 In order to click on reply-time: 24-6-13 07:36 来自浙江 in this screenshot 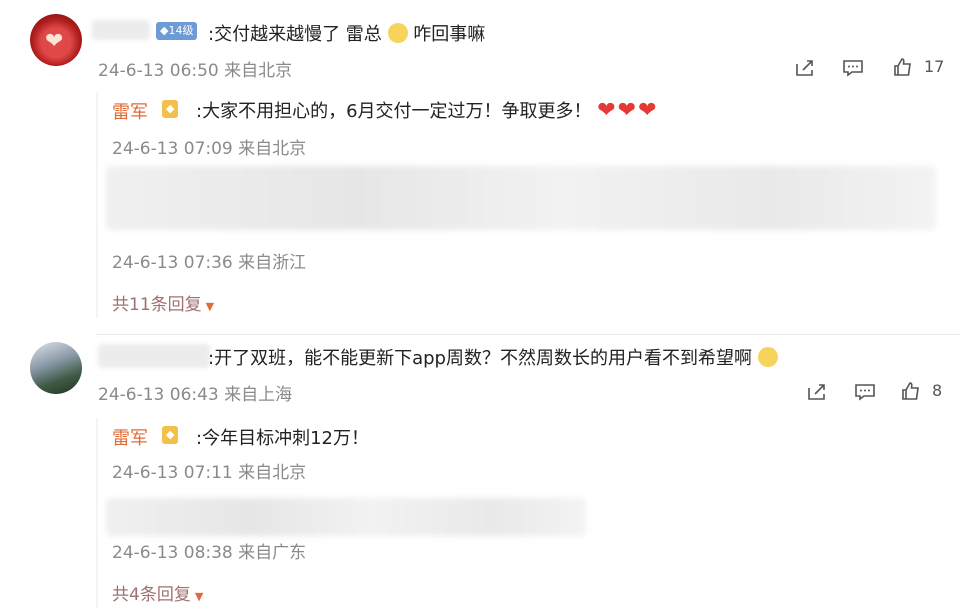, I will do `click(209, 263)`.